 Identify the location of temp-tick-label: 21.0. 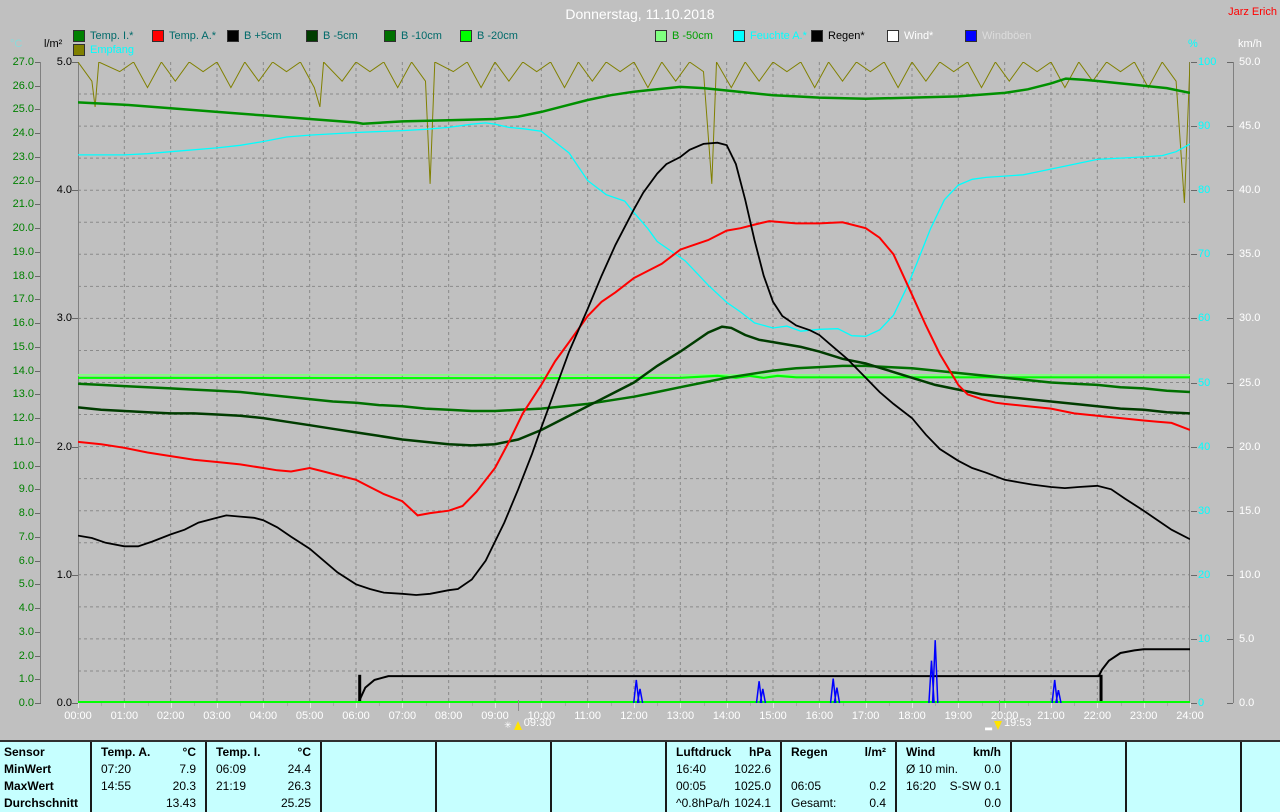
(23, 204).